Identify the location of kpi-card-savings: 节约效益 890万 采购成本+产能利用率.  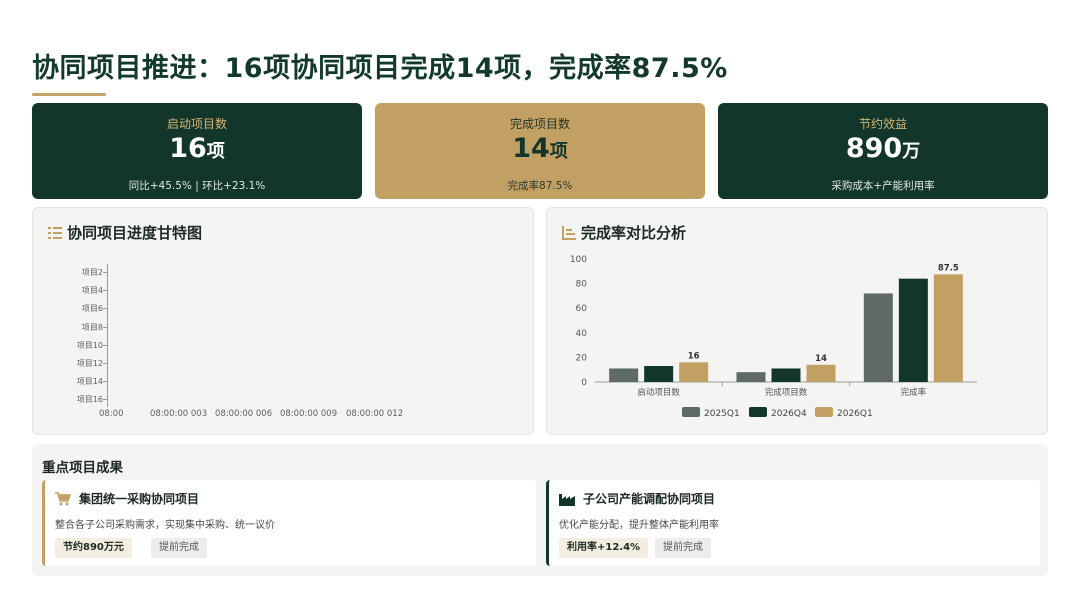
(883, 151).